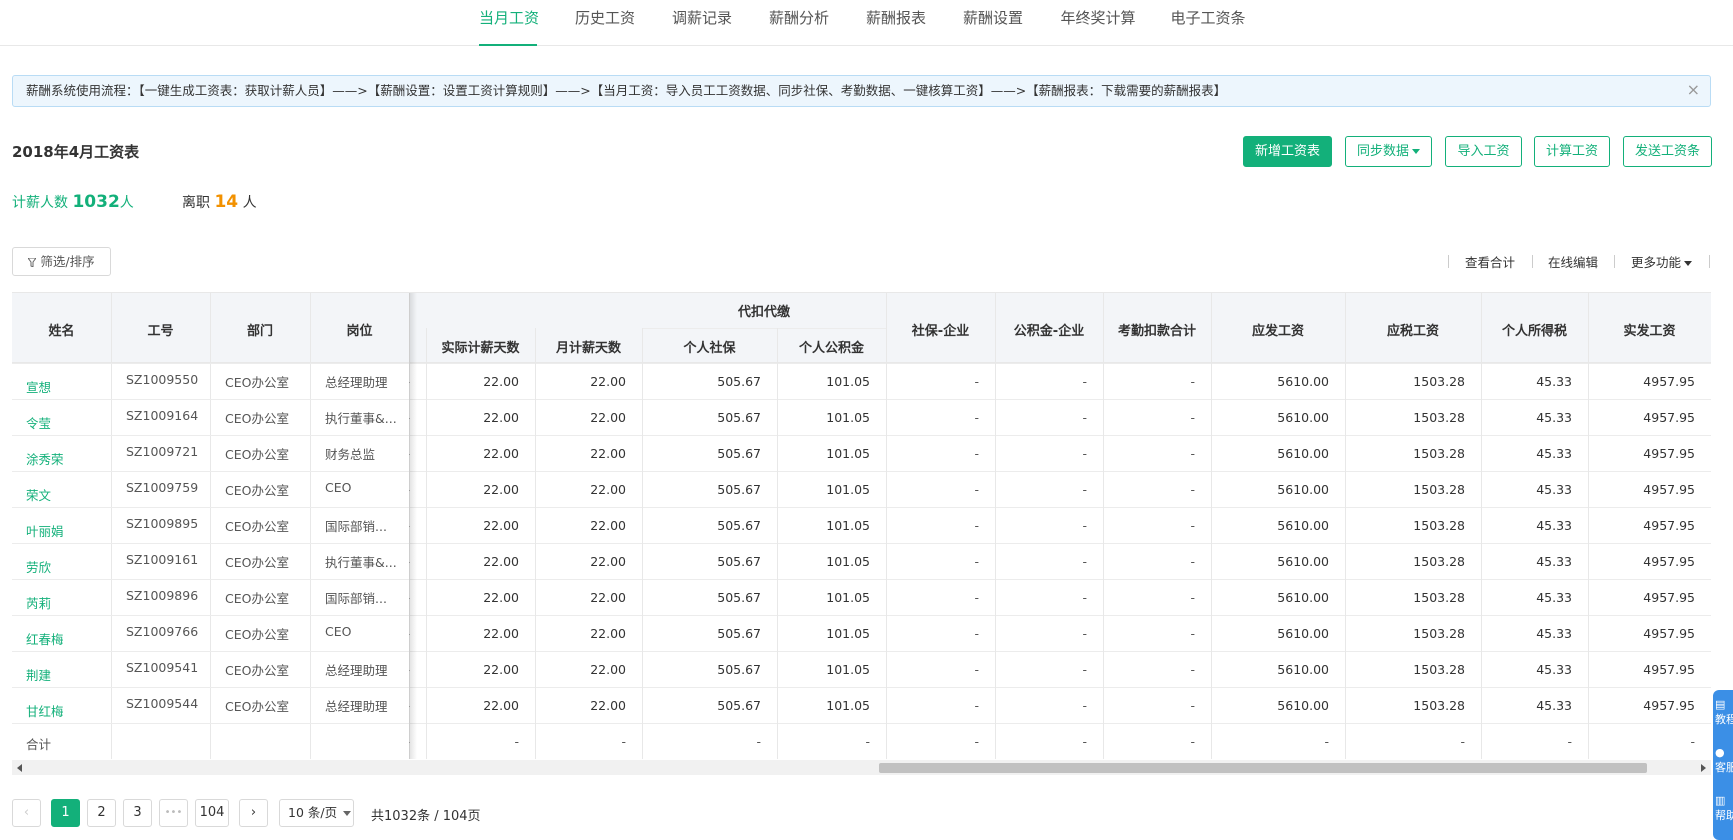 The height and width of the screenshot is (840, 1733). I want to click on employee-name-link: 红春梅, so click(66, 638).